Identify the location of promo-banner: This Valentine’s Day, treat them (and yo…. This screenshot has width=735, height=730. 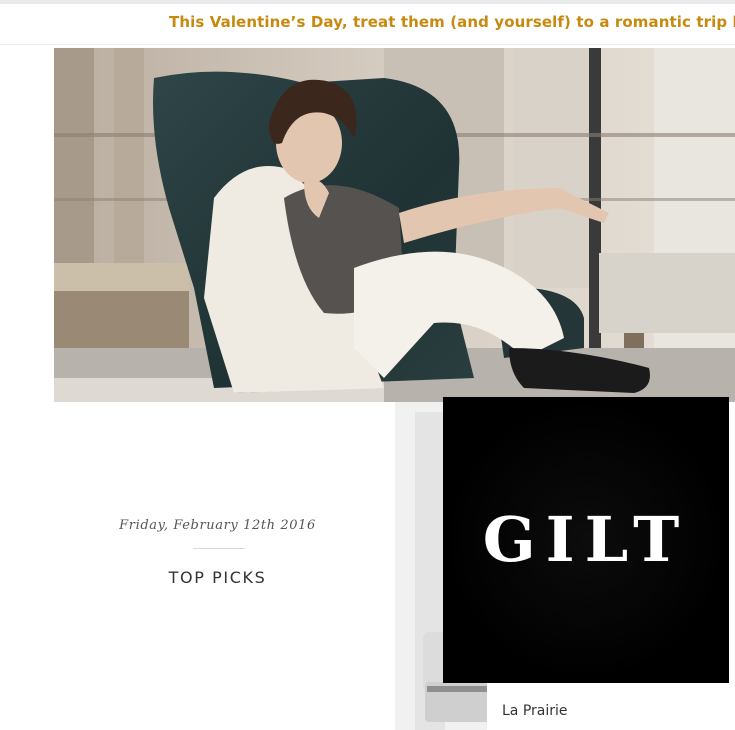
(367, 24).